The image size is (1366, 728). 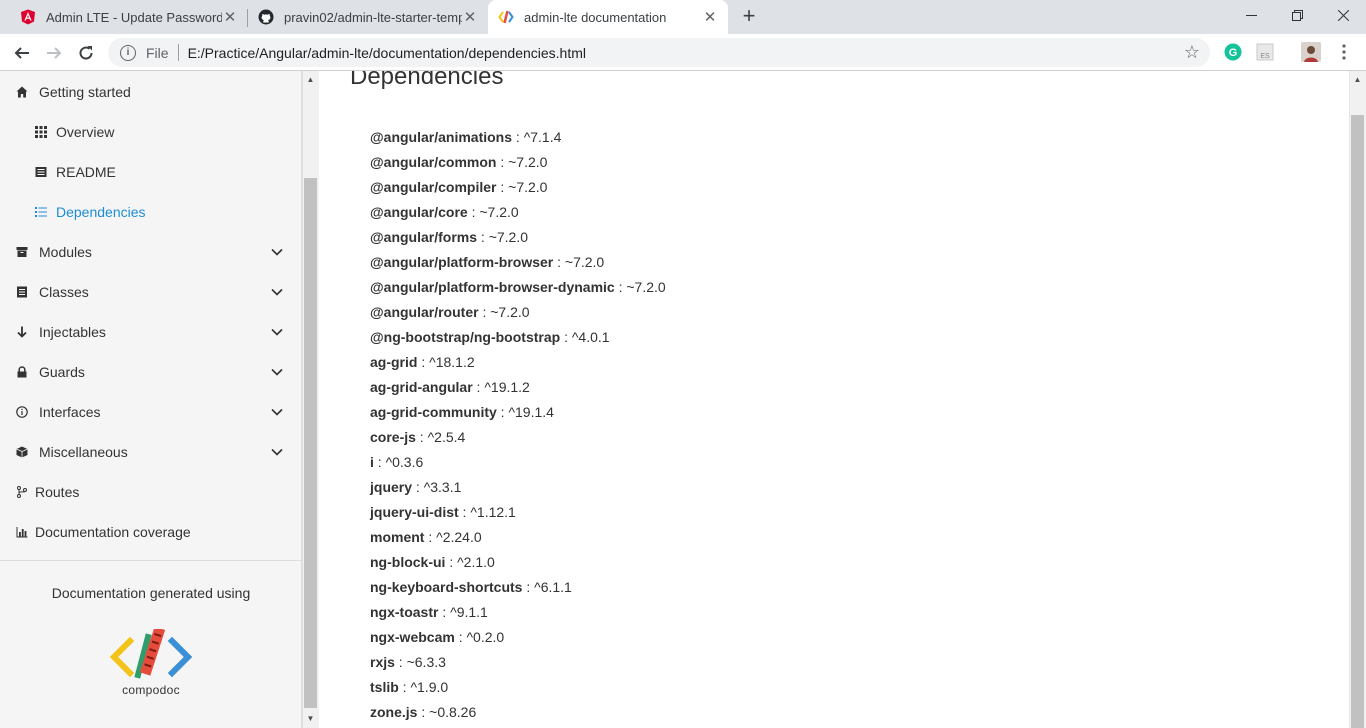 I want to click on sidebar-item-readme: README, so click(x=150, y=172).